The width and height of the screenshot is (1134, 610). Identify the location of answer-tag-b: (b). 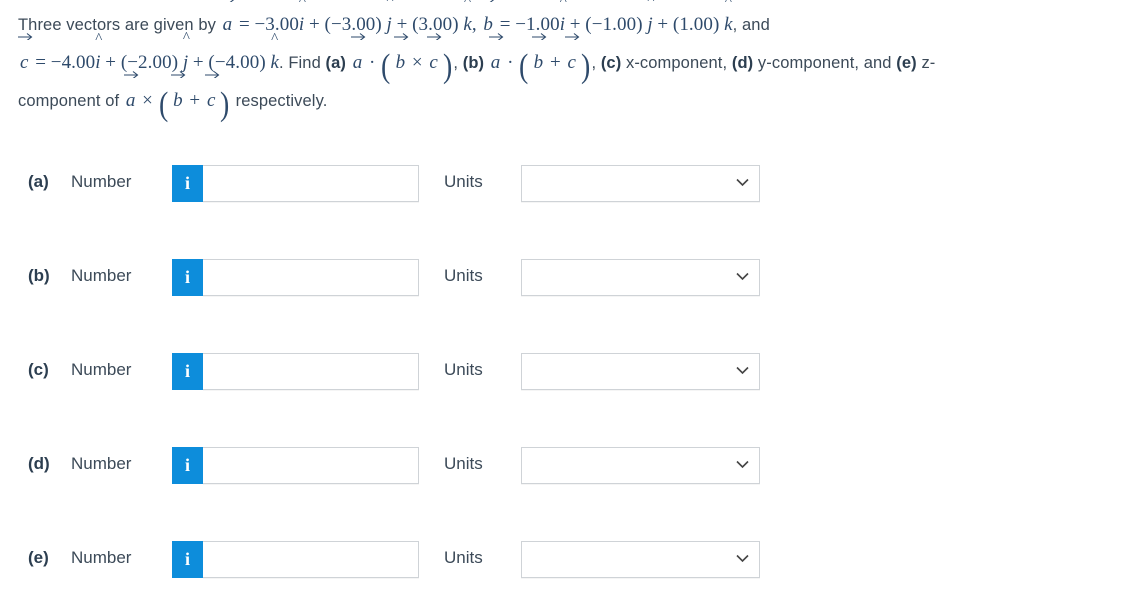
(39, 275).